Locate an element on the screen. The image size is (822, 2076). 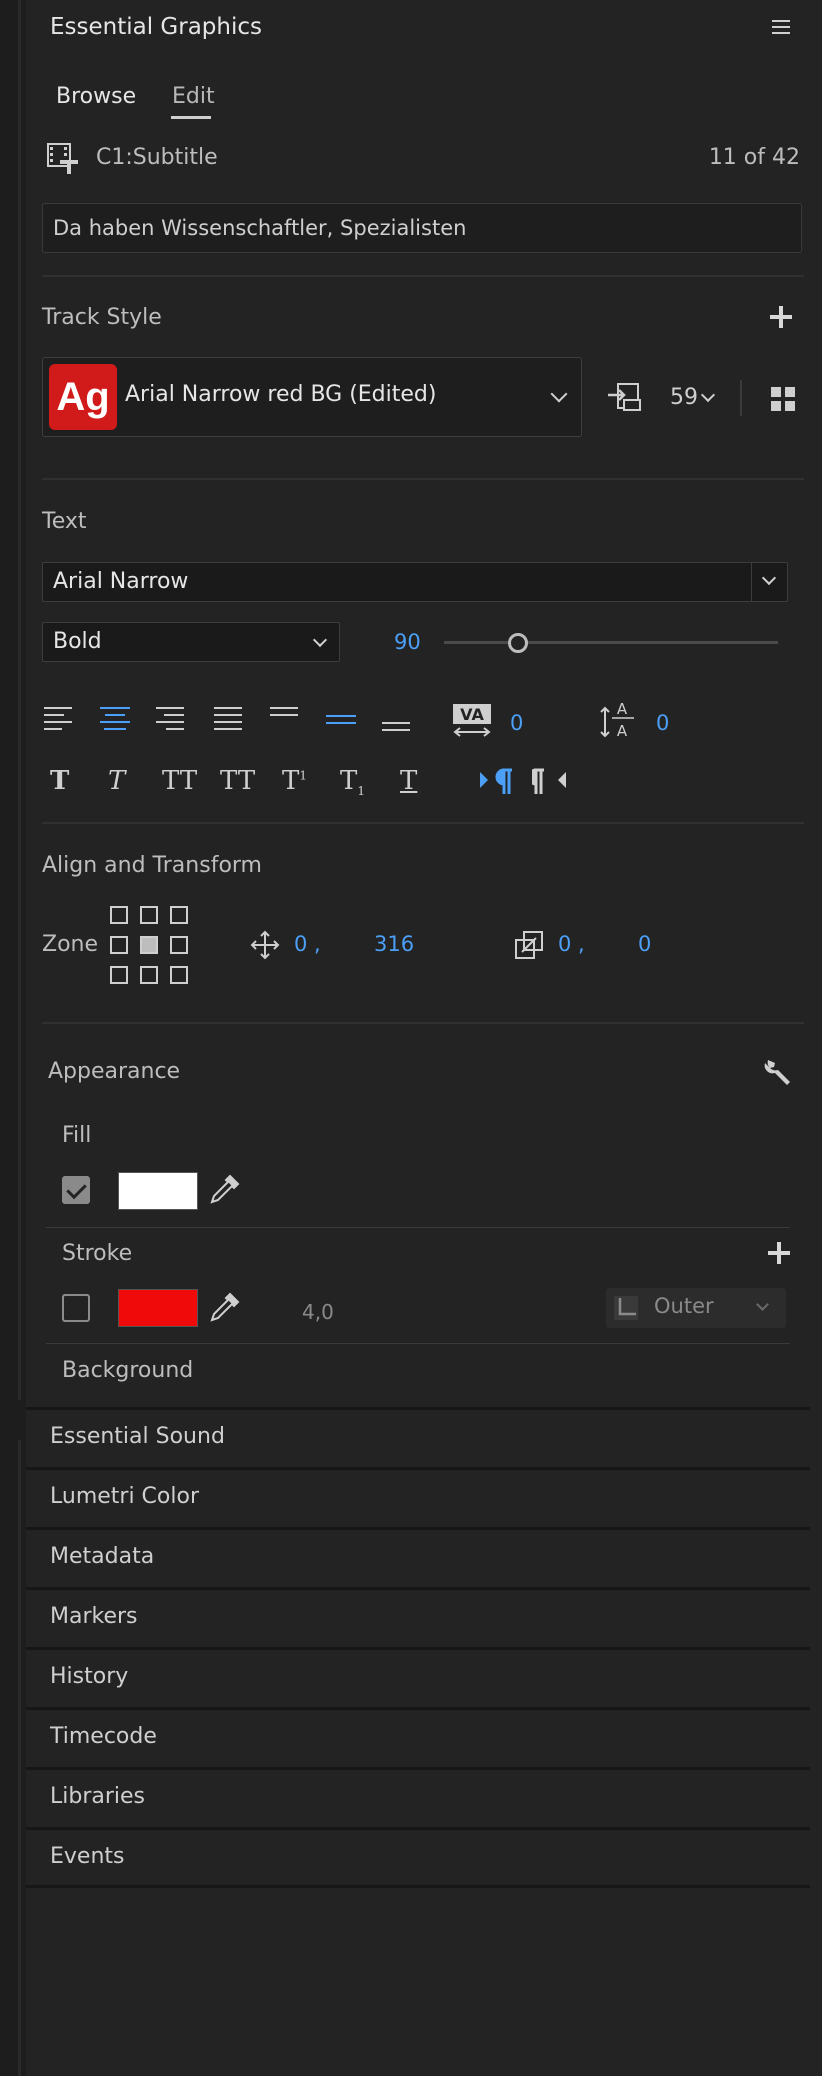
font-size-slider-handle is located at coordinates (518, 643).